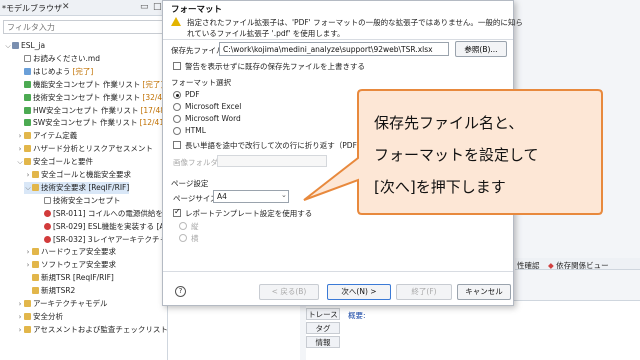 The width and height of the screenshot is (640, 360). What do you see at coordinates (58, 291) in the screenshot?
I see `tree-item-label: 新規TSR2` at bounding box center [58, 291].